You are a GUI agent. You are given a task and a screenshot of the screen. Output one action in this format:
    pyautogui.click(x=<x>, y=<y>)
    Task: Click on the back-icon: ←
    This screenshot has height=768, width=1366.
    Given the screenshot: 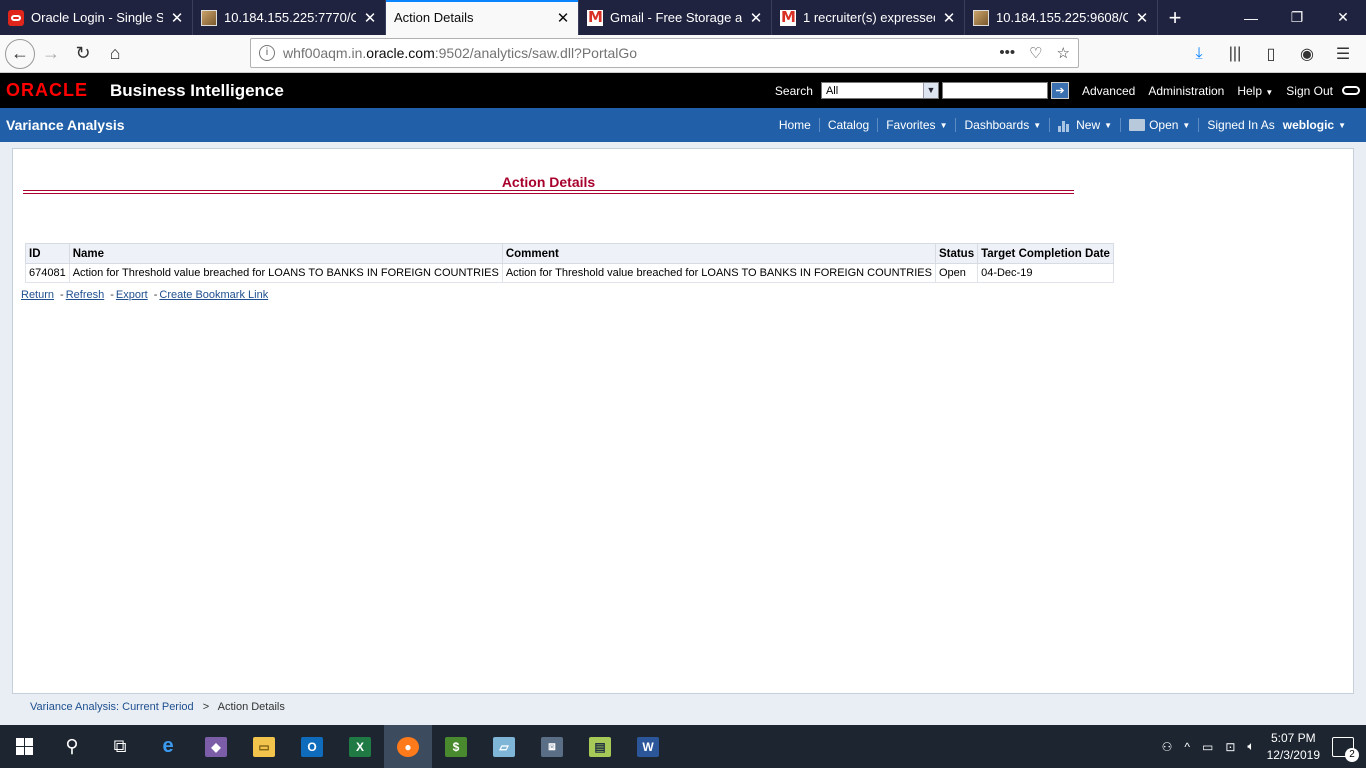 What is the action you would take?
    pyautogui.click(x=20, y=53)
    